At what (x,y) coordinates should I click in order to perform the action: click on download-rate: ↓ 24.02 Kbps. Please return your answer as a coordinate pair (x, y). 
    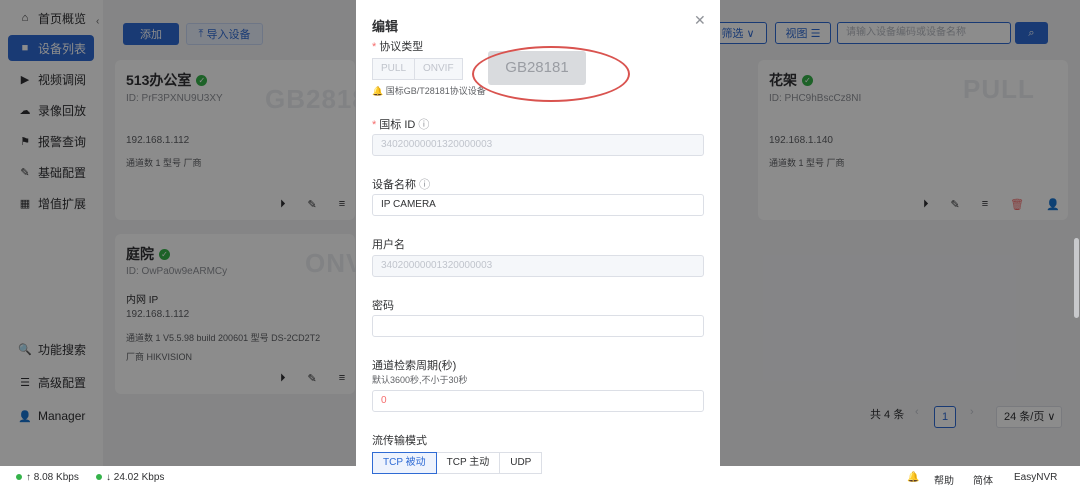
    Looking at the image, I should click on (130, 477).